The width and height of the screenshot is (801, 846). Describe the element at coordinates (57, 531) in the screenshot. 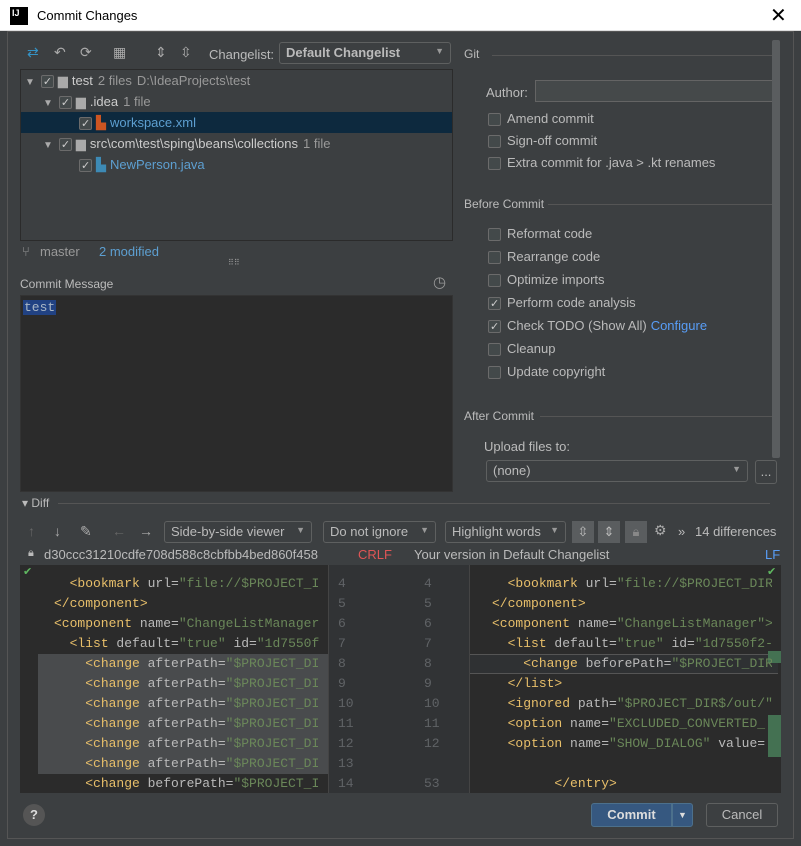

I see `next-diff-icon: ↓` at that location.